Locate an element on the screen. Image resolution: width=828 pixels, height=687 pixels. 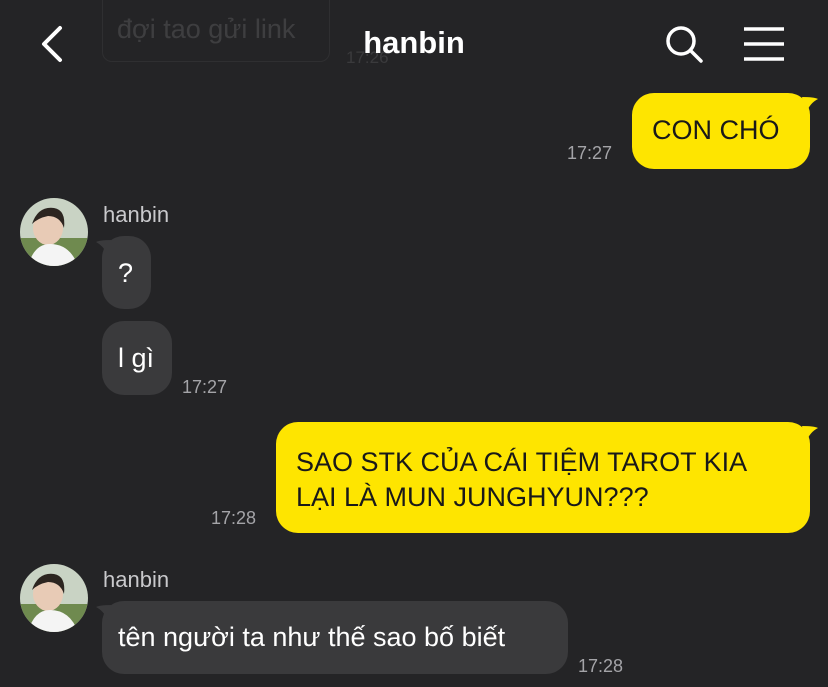
incoming-message-bubble: tên người ta như thế sao bố biết is located at coordinates (335, 637).